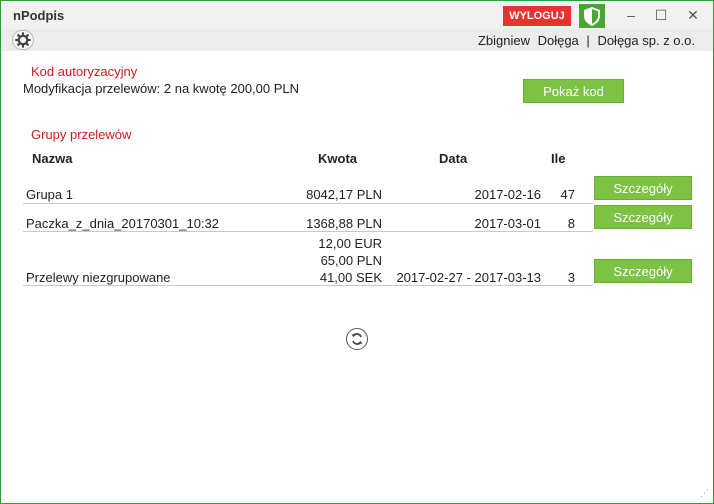  I want to click on close-button: ✕, so click(693, 15).